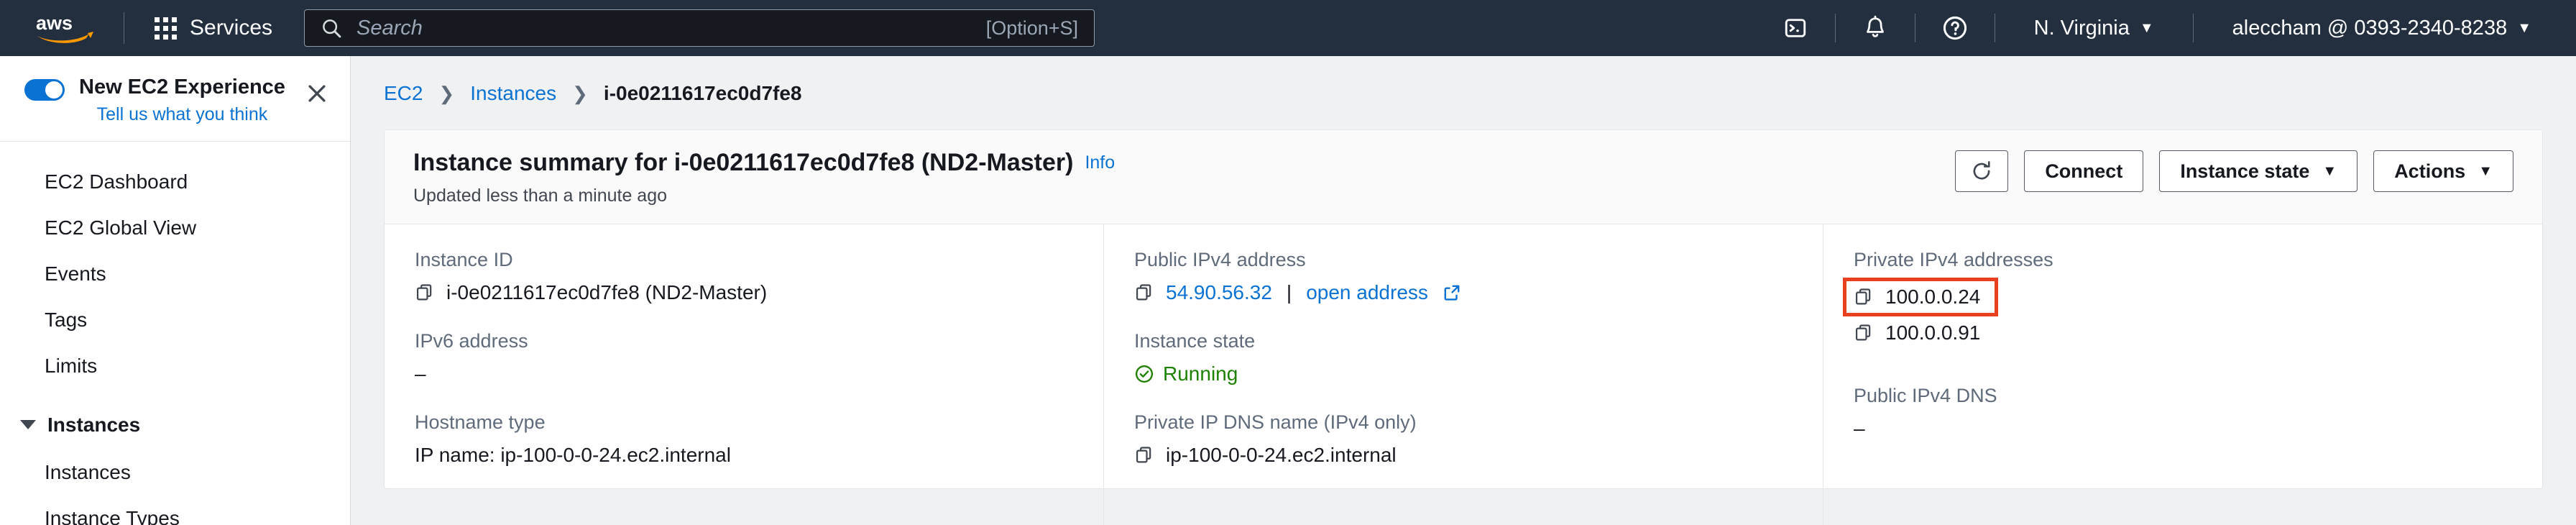 The image size is (2576, 525). What do you see at coordinates (1933, 332) in the screenshot?
I see `private-ipv4-value-secondary: 100.0.0.91` at bounding box center [1933, 332].